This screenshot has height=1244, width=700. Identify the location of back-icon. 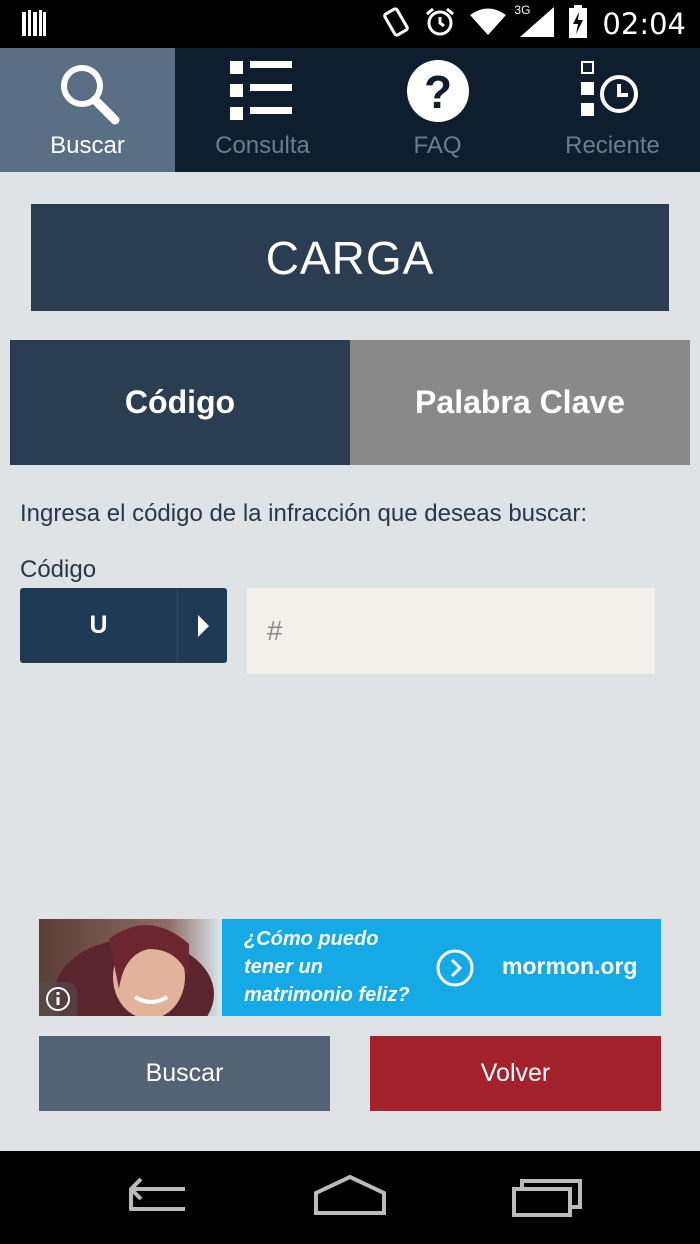
(155, 1197).